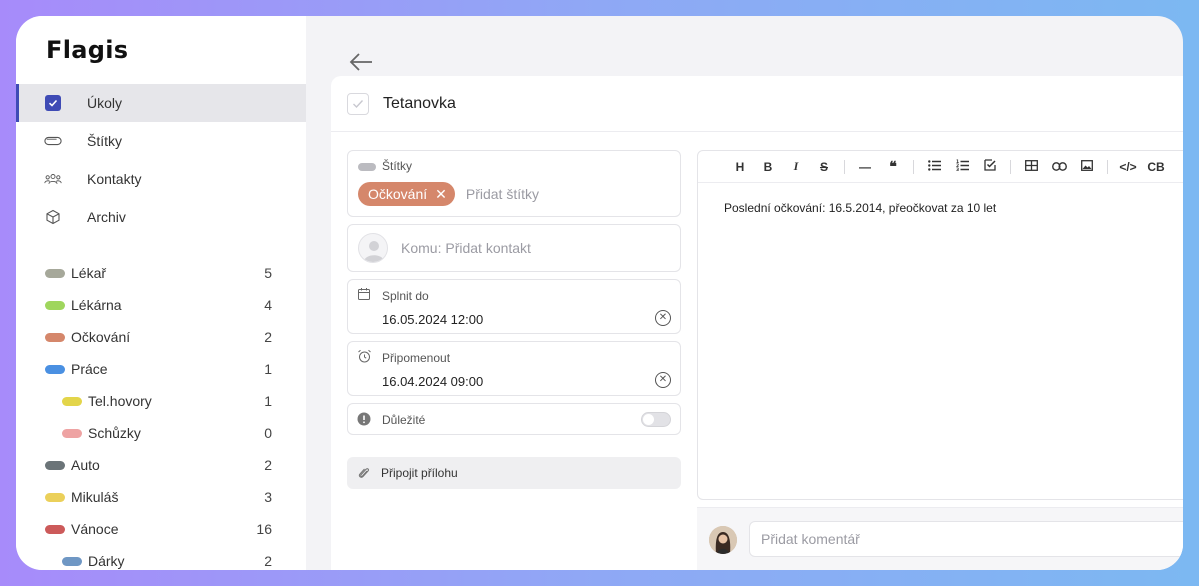 The image size is (1199, 586). I want to click on tag-chip: Očkování ✕, so click(406, 194).